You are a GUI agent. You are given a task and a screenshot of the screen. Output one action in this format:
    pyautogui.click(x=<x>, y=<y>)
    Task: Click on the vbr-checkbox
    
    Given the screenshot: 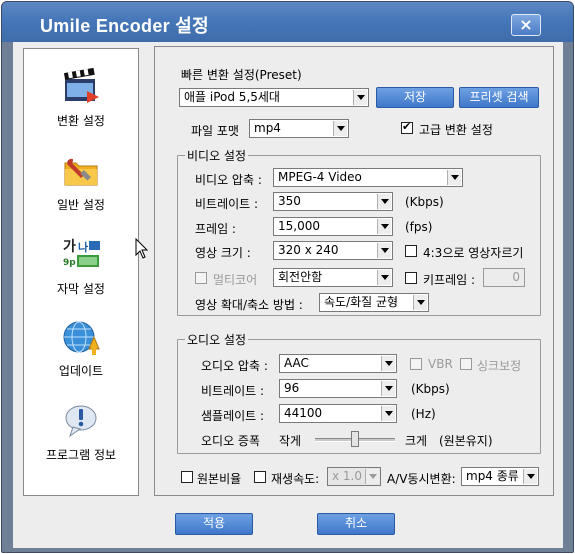 What is the action you would take?
    pyautogui.click(x=416, y=364)
    